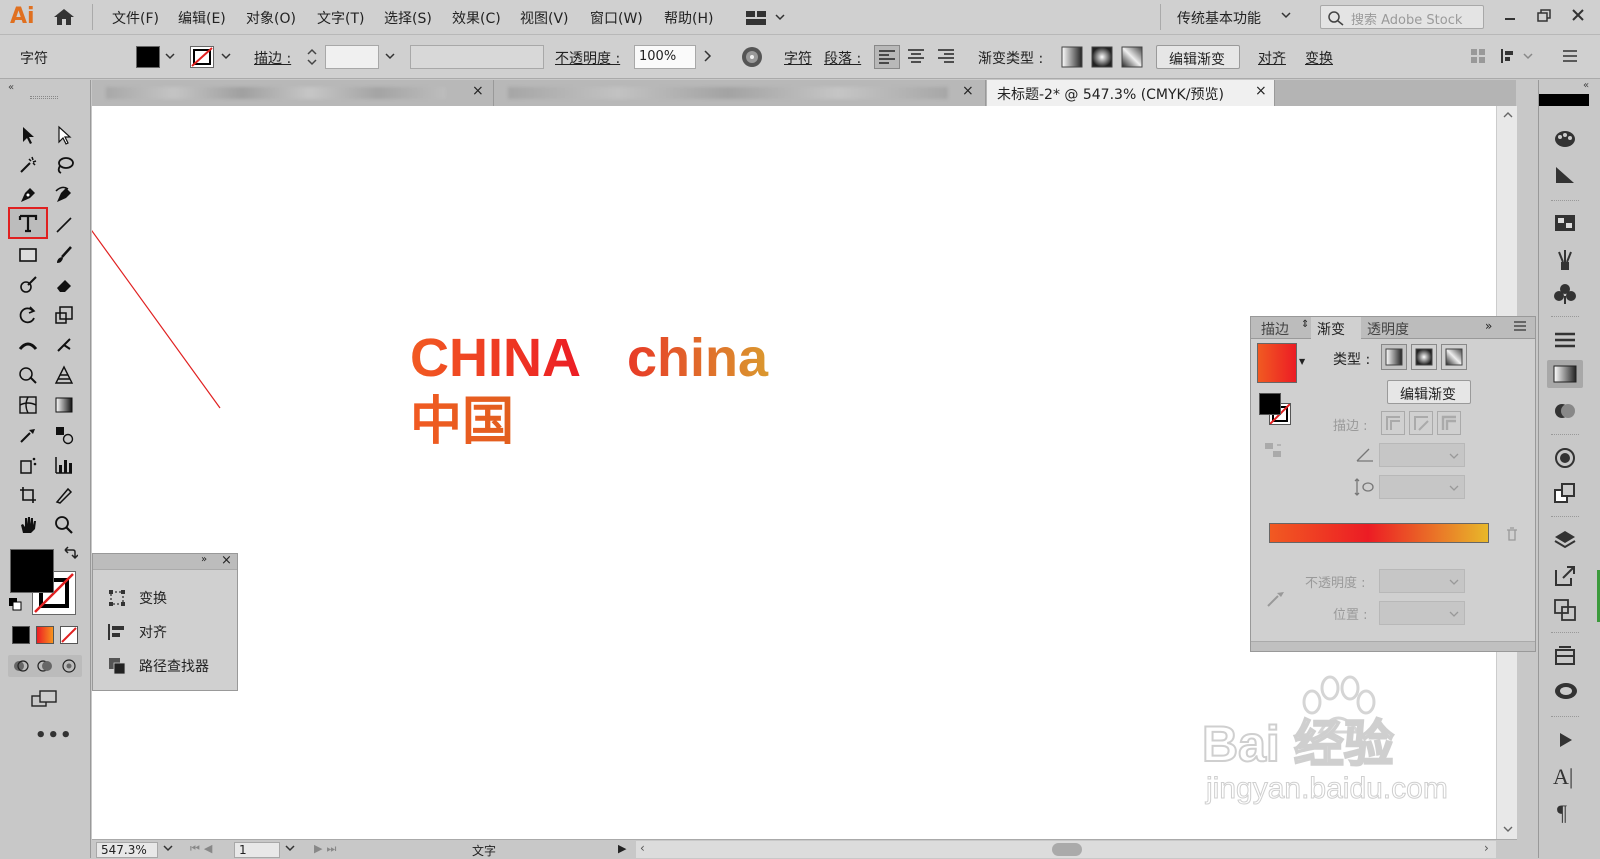  I want to click on fill-swatch, so click(148, 57).